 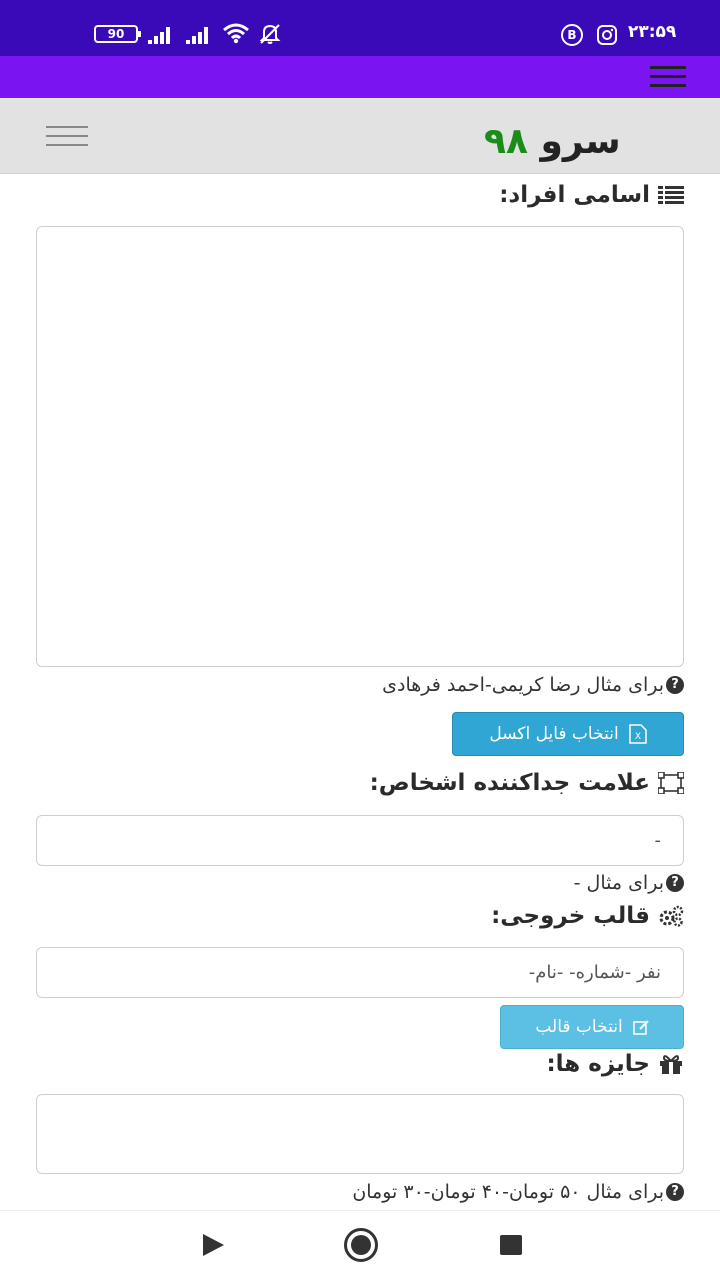 I want to click on edit-icon, so click(x=640, y=1027).